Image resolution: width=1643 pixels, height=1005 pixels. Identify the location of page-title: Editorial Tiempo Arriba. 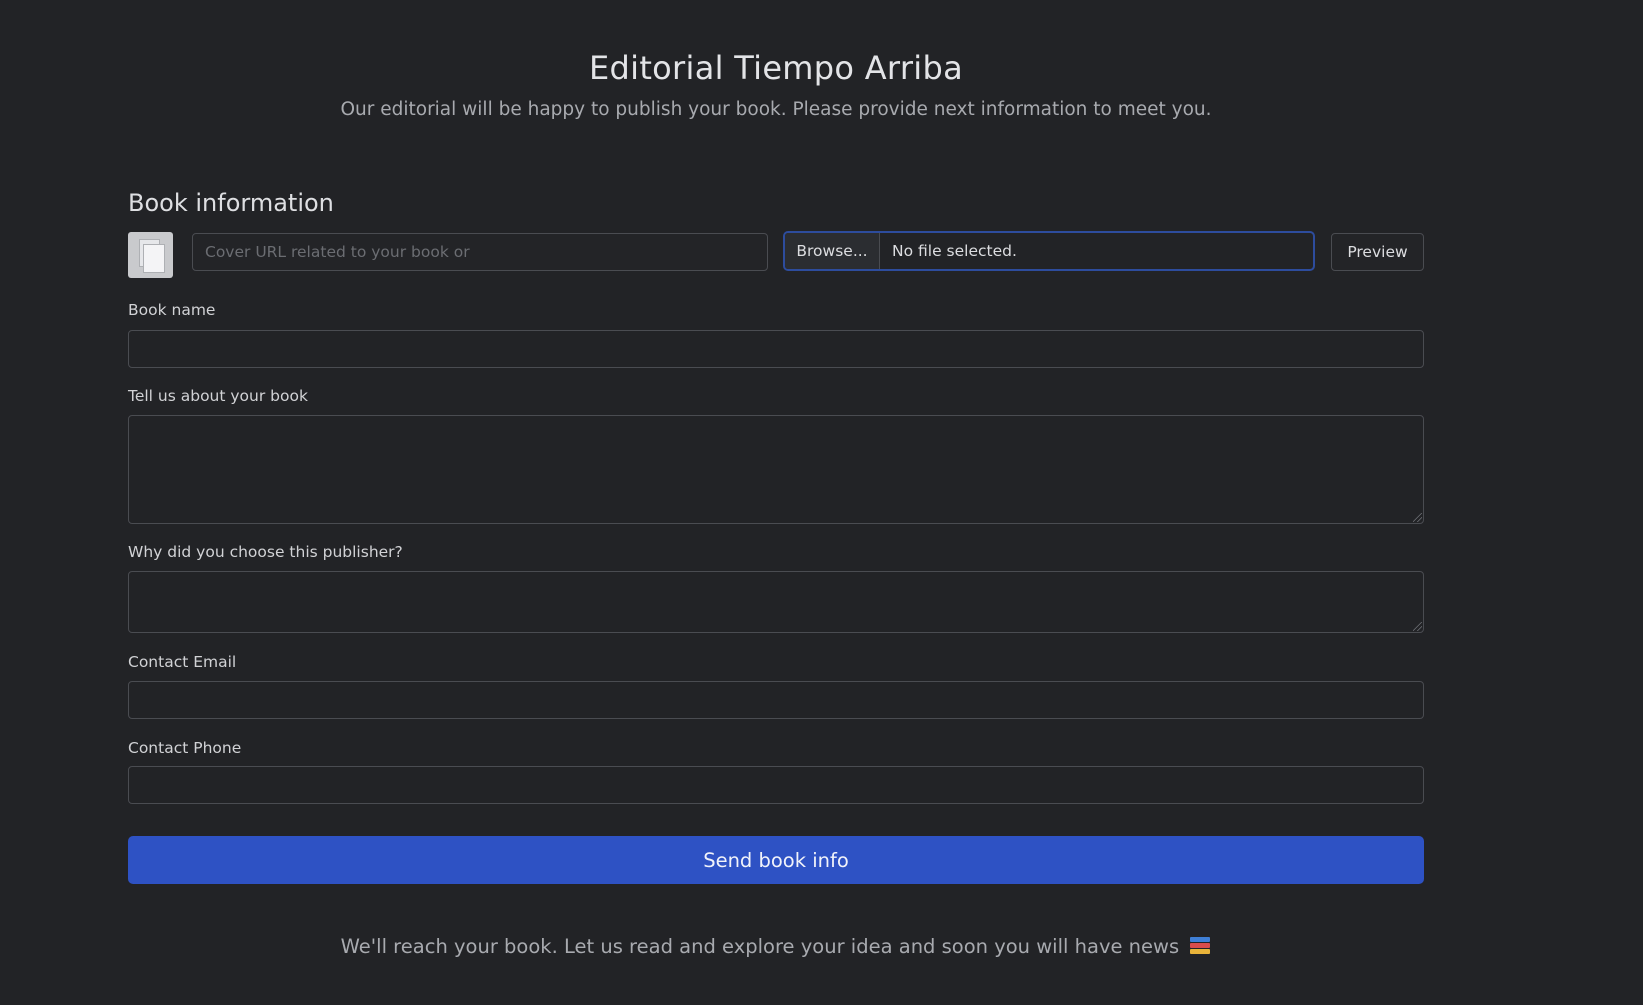
(776, 68).